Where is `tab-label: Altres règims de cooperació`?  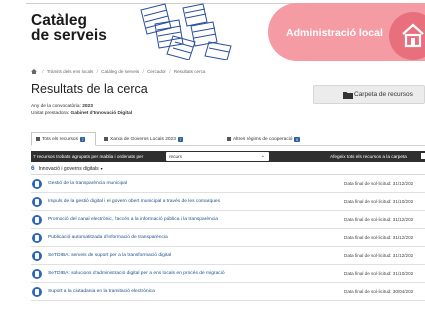 tab-label: Altres règims de cooperació is located at coordinates (263, 139).